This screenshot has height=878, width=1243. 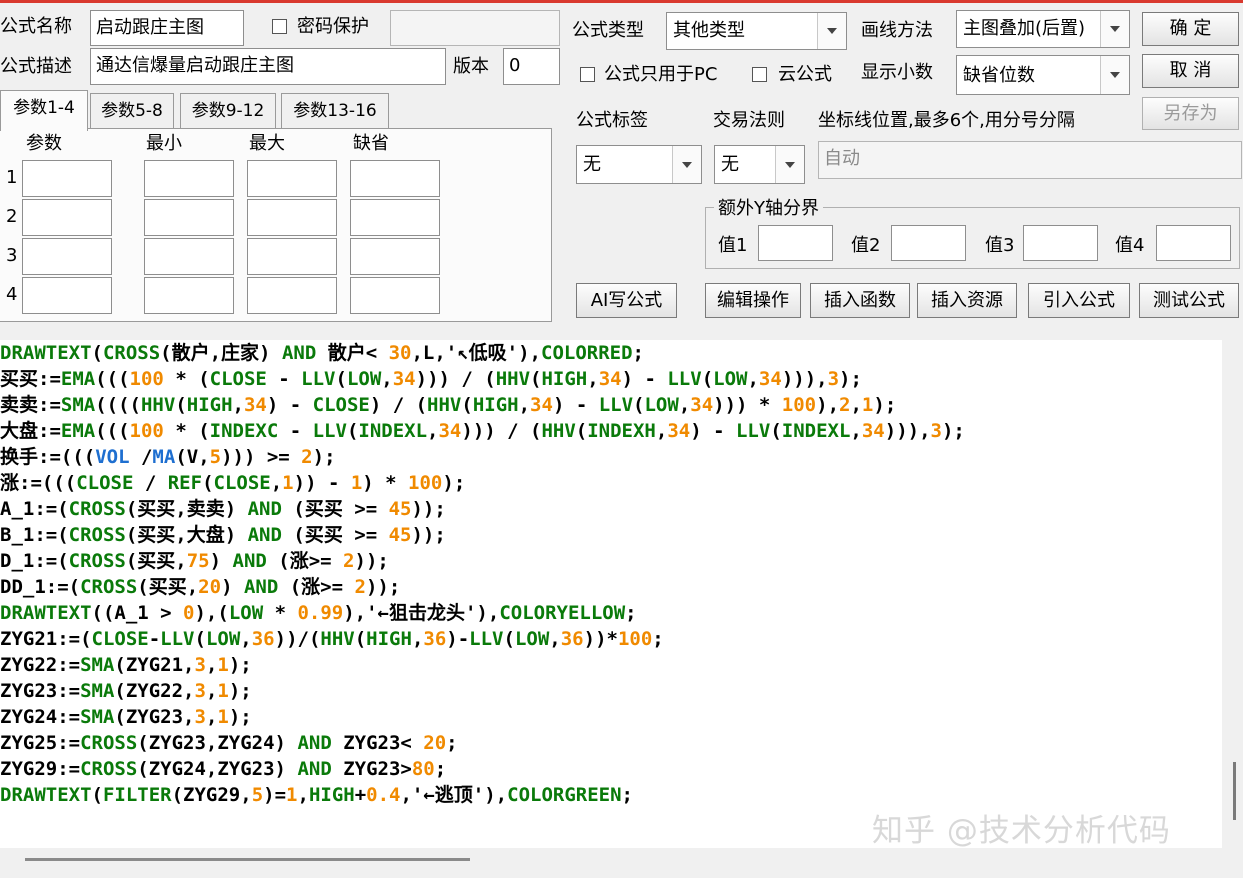 What do you see at coordinates (759, 74) in the screenshot?
I see `cloud-formula-checkbox` at bounding box center [759, 74].